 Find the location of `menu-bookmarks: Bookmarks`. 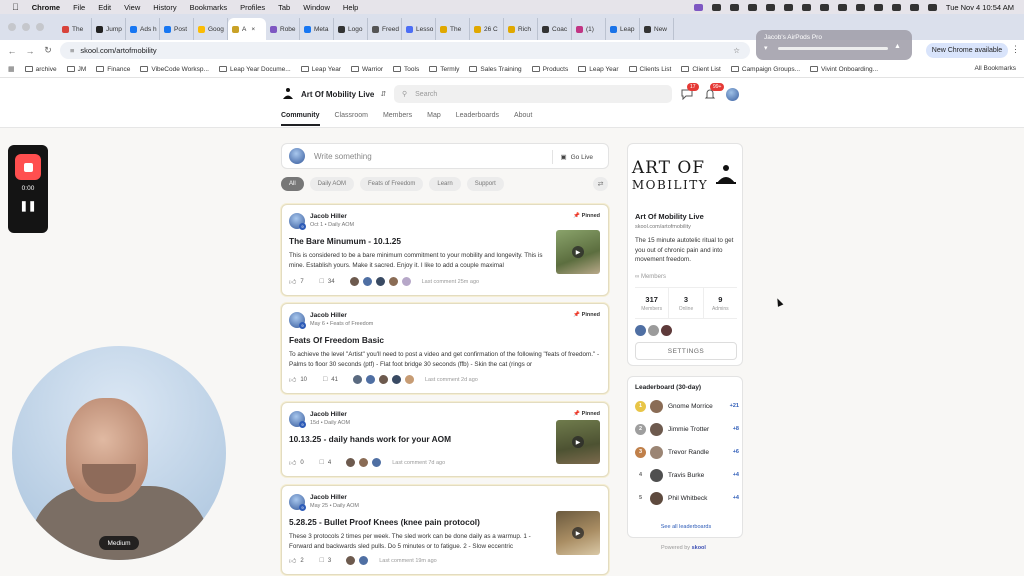

menu-bookmarks: Bookmarks is located at coordinates (209, 7).